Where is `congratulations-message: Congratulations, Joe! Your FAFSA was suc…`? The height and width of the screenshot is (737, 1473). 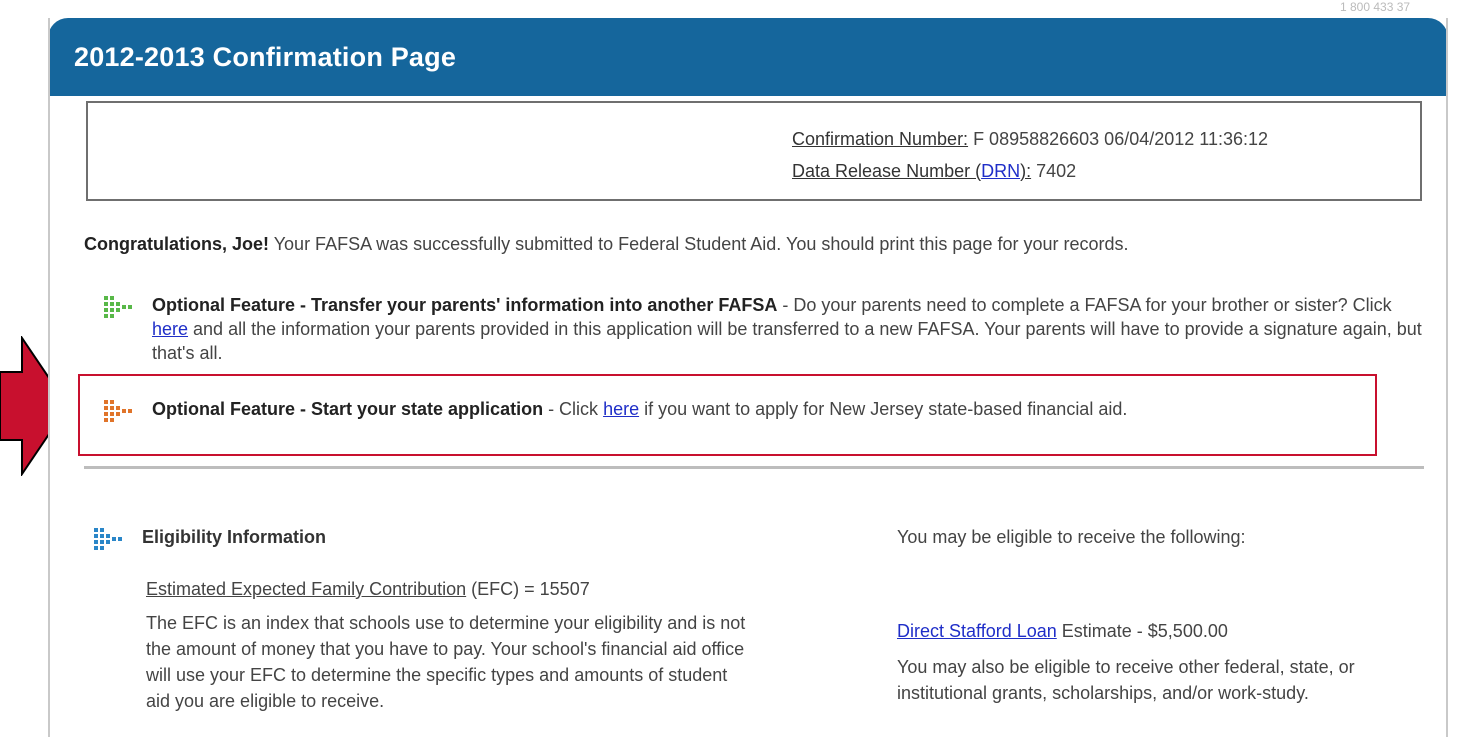 congratulations-message: Congratulations, Joe! Your FAFSA was suc… is located at coordinates (606, 244).